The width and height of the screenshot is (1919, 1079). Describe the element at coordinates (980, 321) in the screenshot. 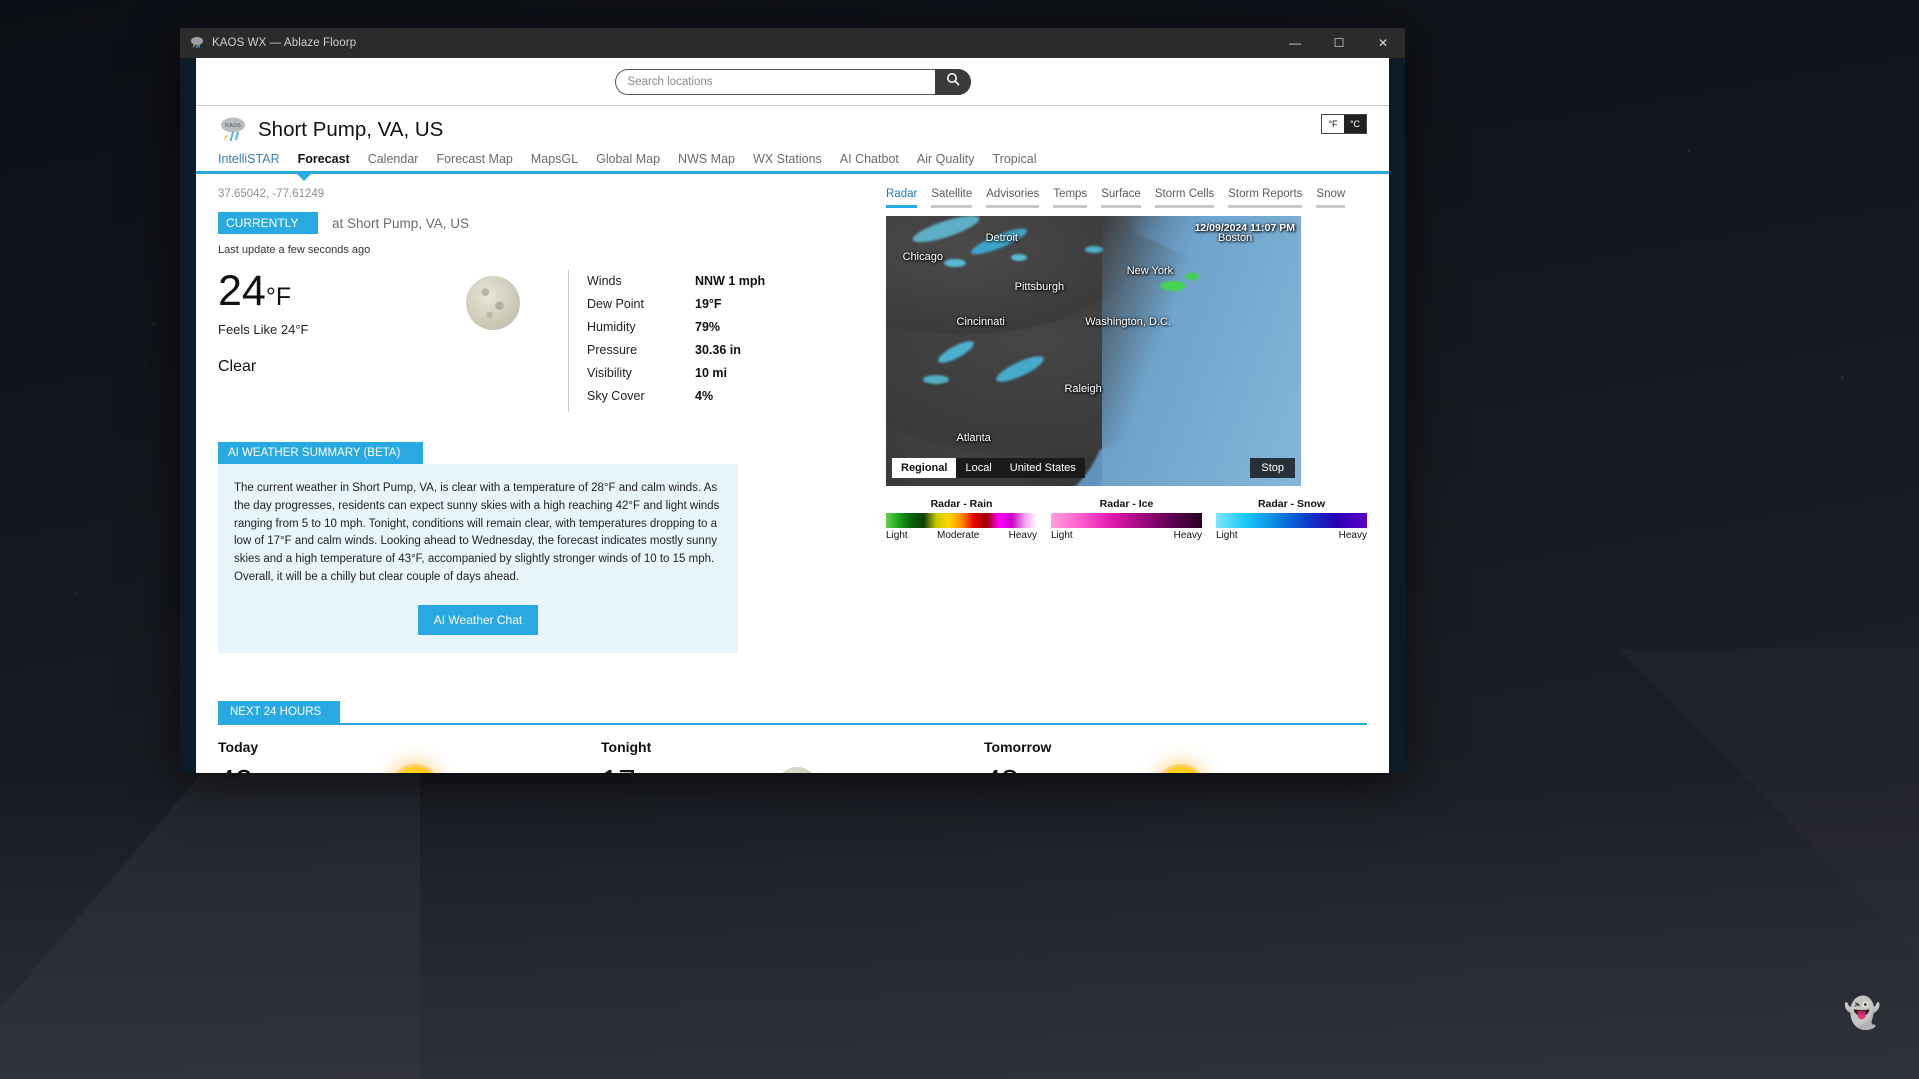

I see `map-city-label: Cincinnati` at that location.